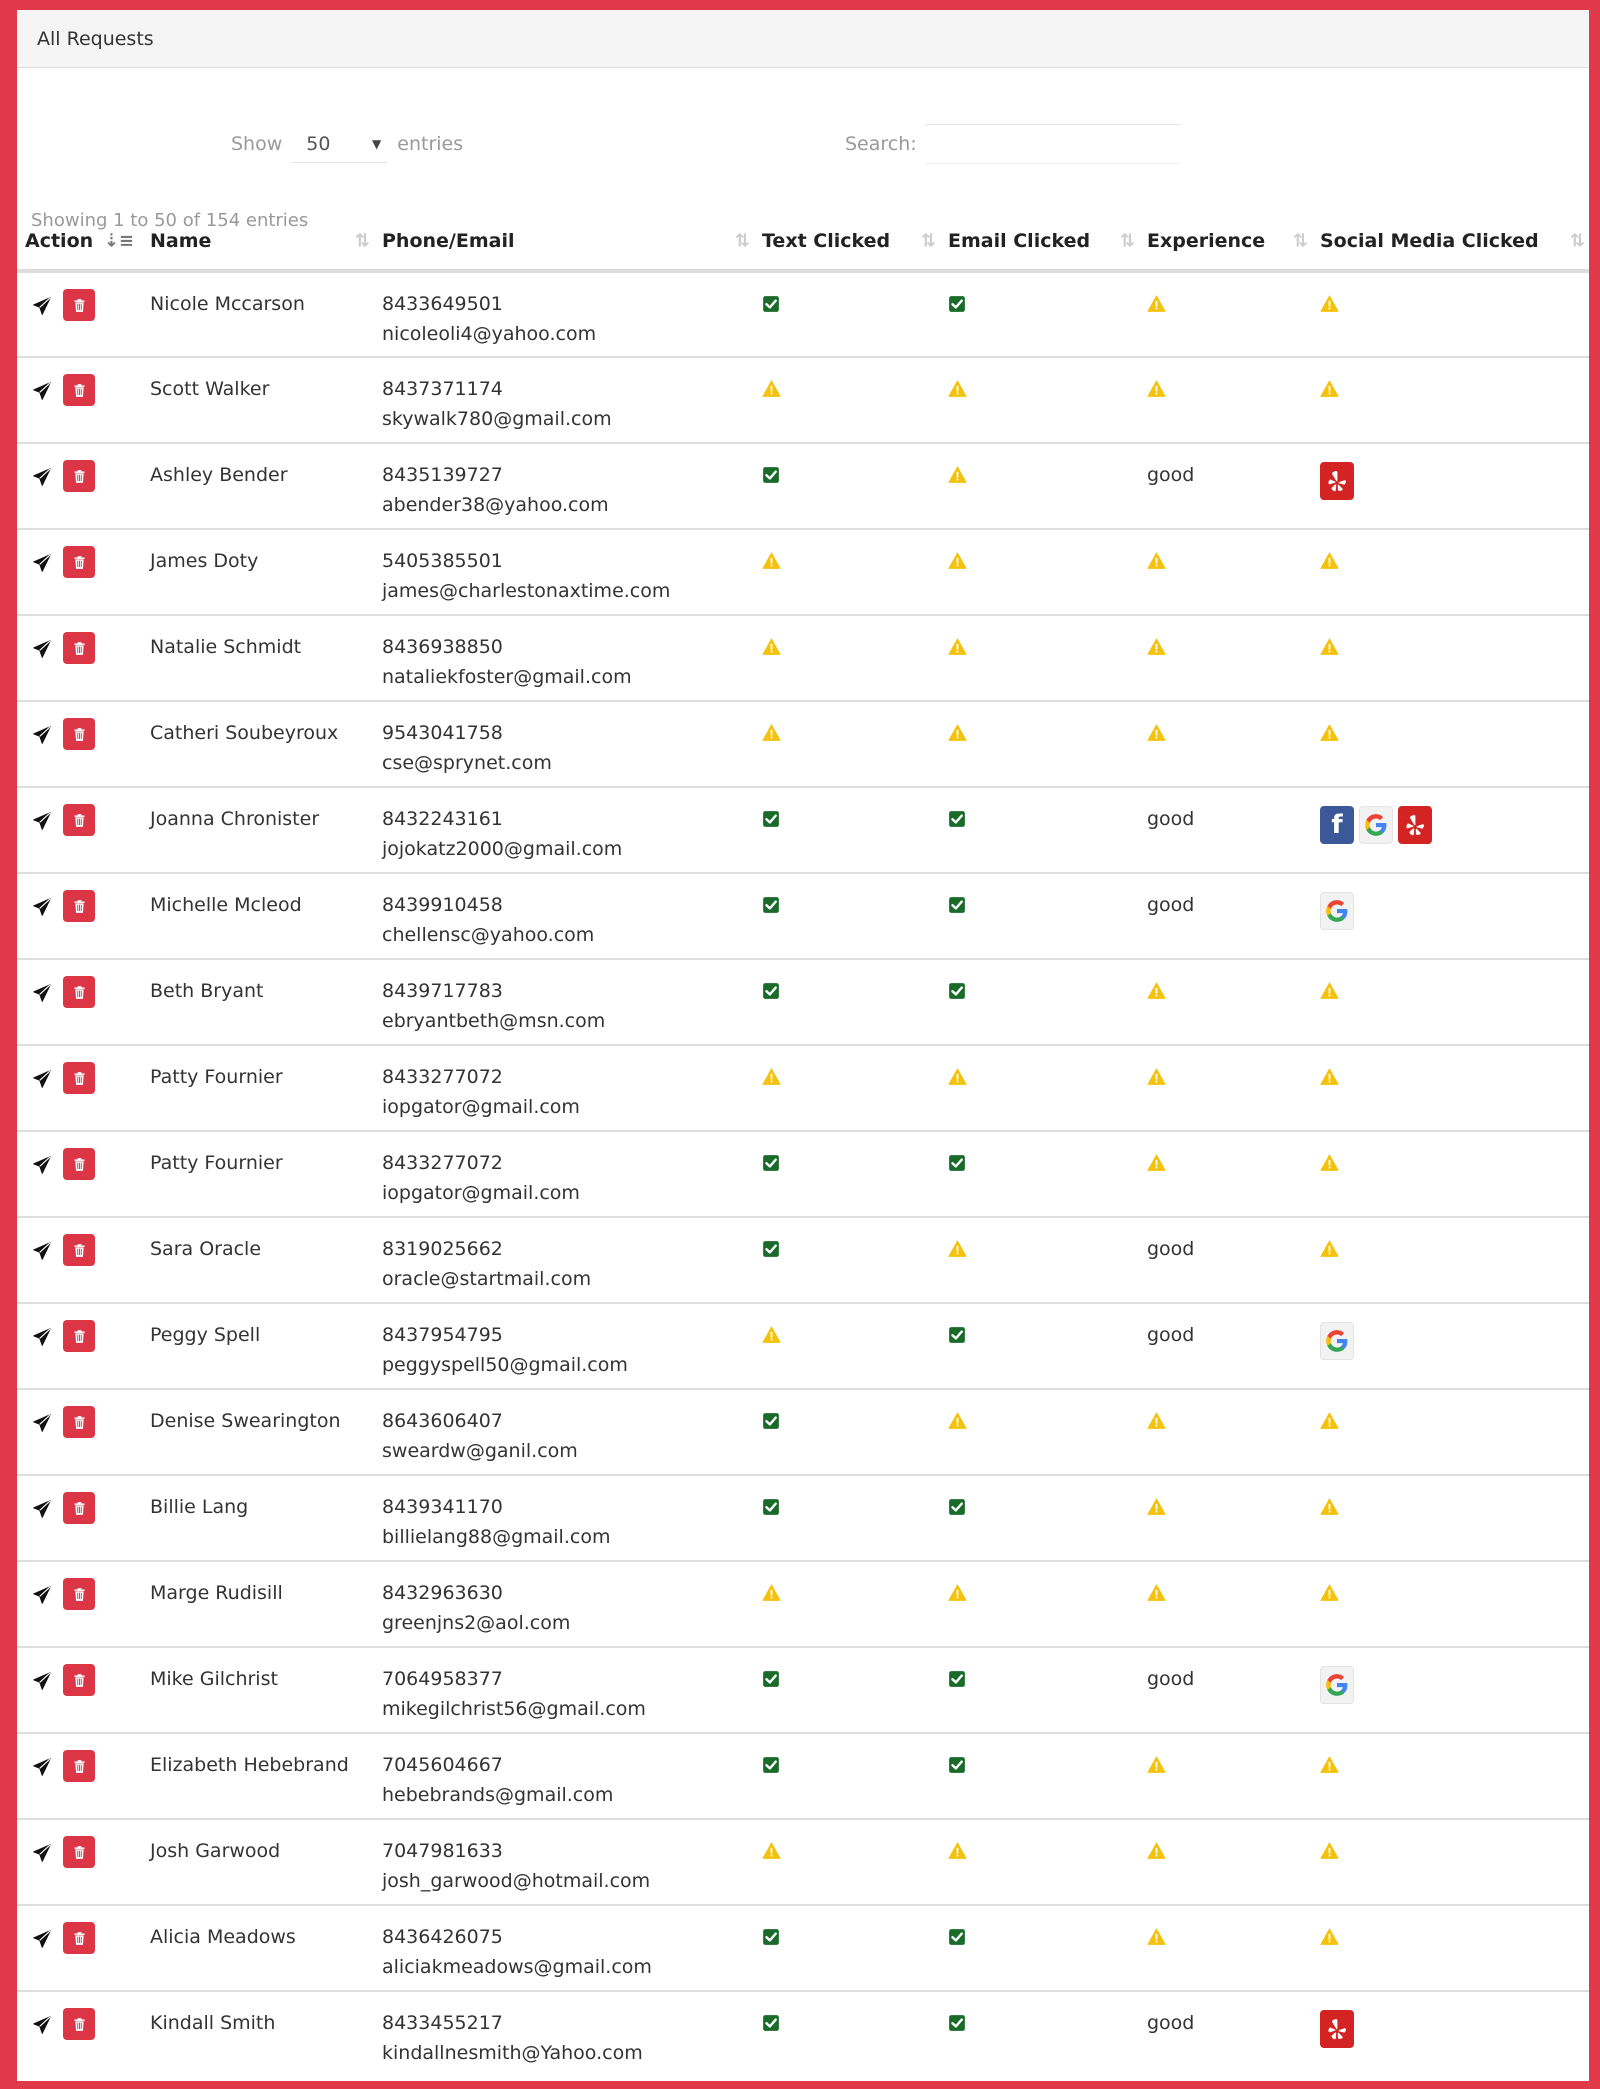  I want to click on email-address: chellensc@yahoo.com, so click(488, 935).